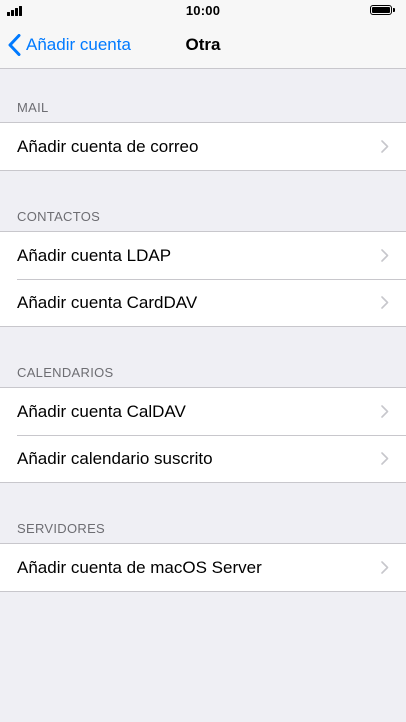 This screenshot has height=722, width=406. What do you see at coordinates (108, 146) in the screenshot?
I see `row-label: Añadir cuenta de correo` at bounding box center [108, 146].